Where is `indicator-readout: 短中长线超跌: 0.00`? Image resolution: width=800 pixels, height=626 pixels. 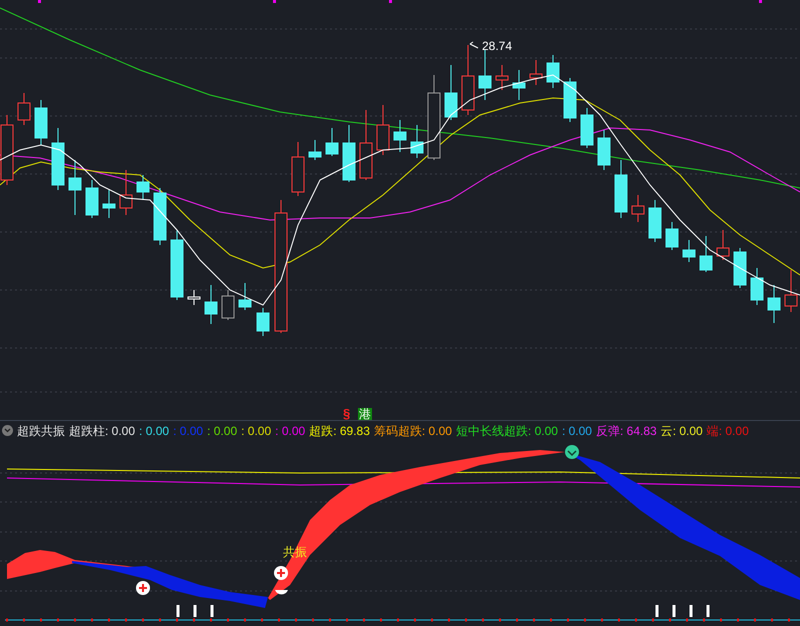 indicator-readout: 短中长线超跌: 0.00 is located at coordinates (507, 430).